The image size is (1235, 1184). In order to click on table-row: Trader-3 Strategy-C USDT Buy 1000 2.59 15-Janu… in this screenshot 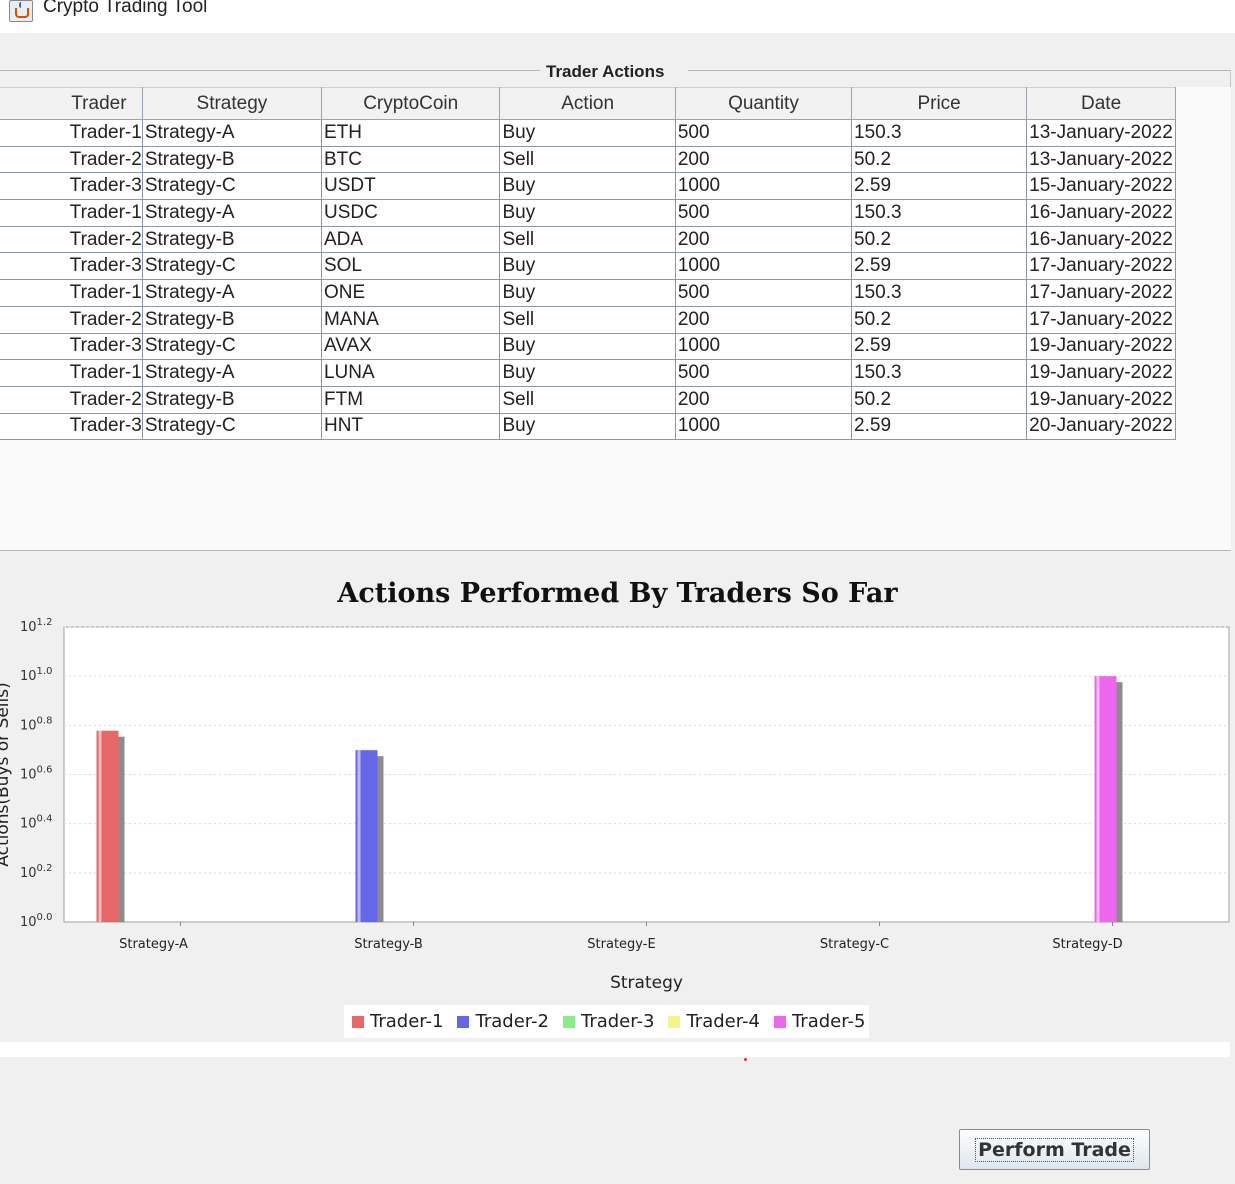, I will do `click(588, 186)`.